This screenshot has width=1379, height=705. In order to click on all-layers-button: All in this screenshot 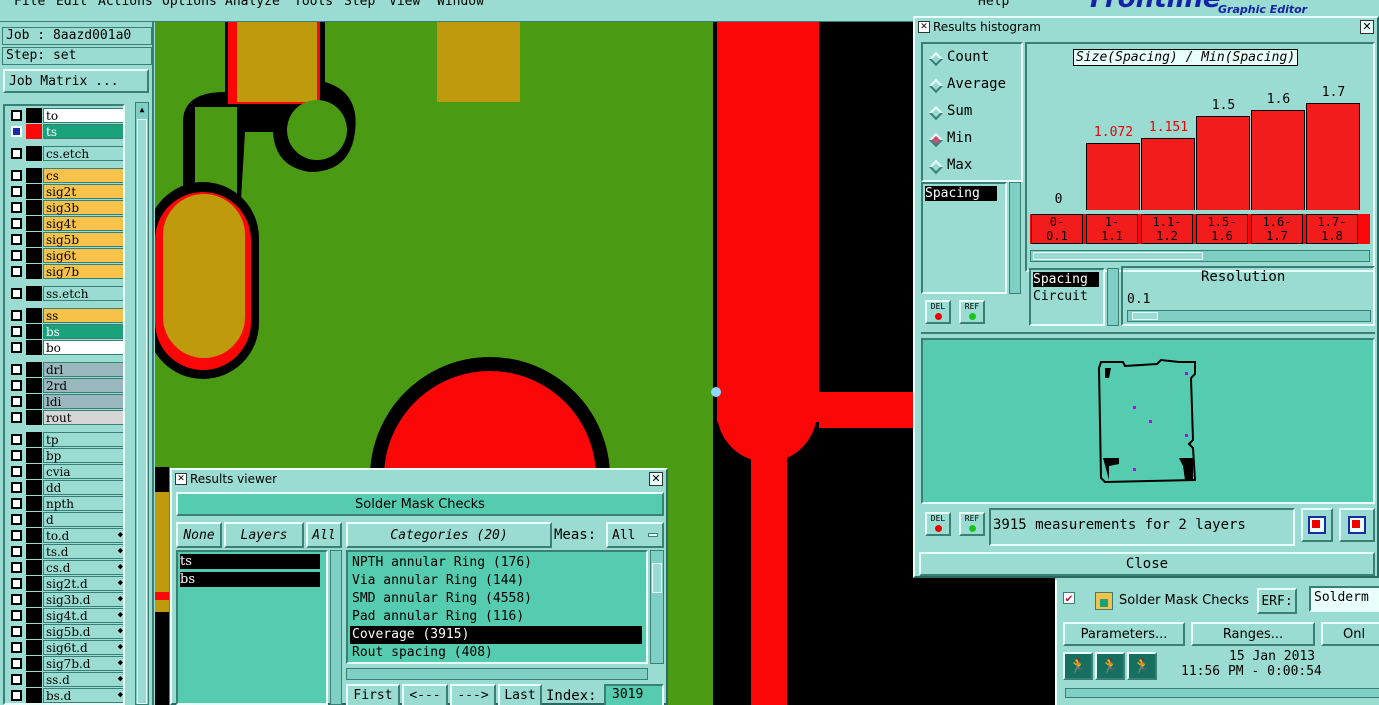, I will do `click(324, 535)`.